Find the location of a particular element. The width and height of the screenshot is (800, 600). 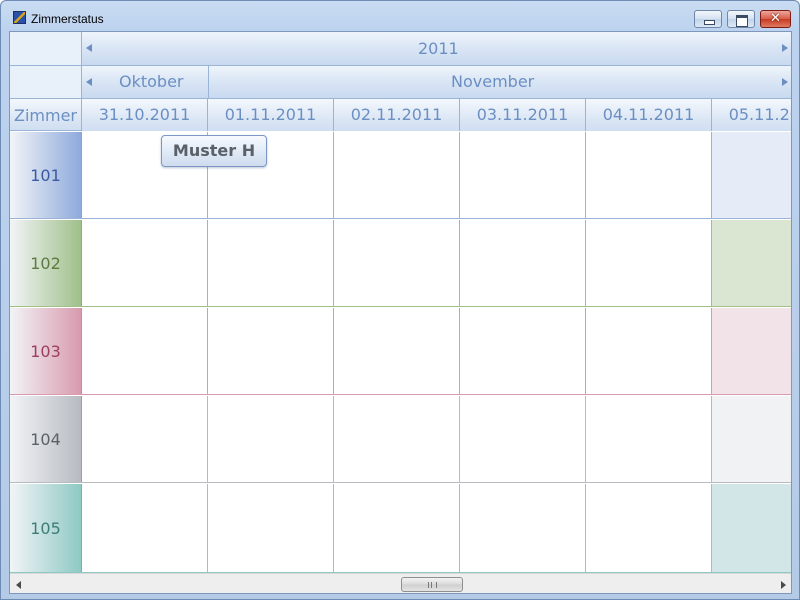

month-next-icon is located at coordinates (785, 82).